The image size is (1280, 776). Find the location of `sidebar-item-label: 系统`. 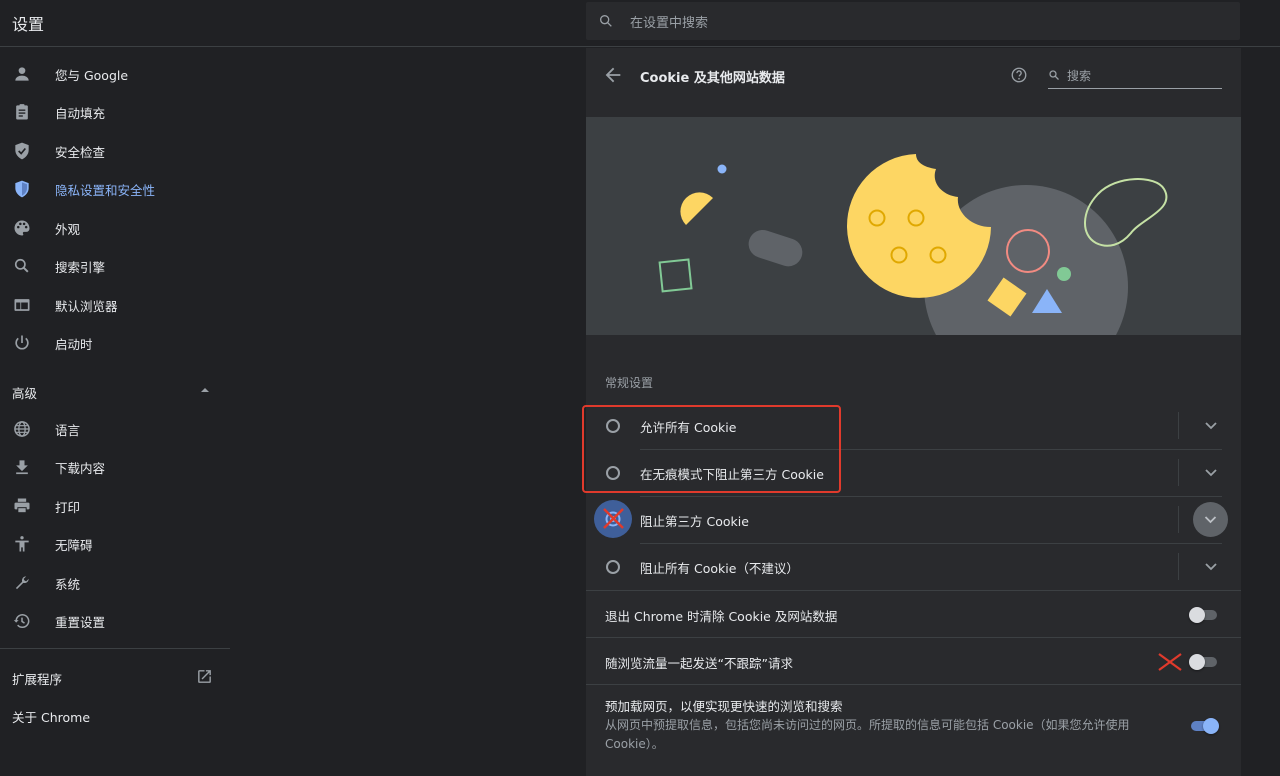

sidebar-item-label: 系统 is located at coordinates (68, 584).